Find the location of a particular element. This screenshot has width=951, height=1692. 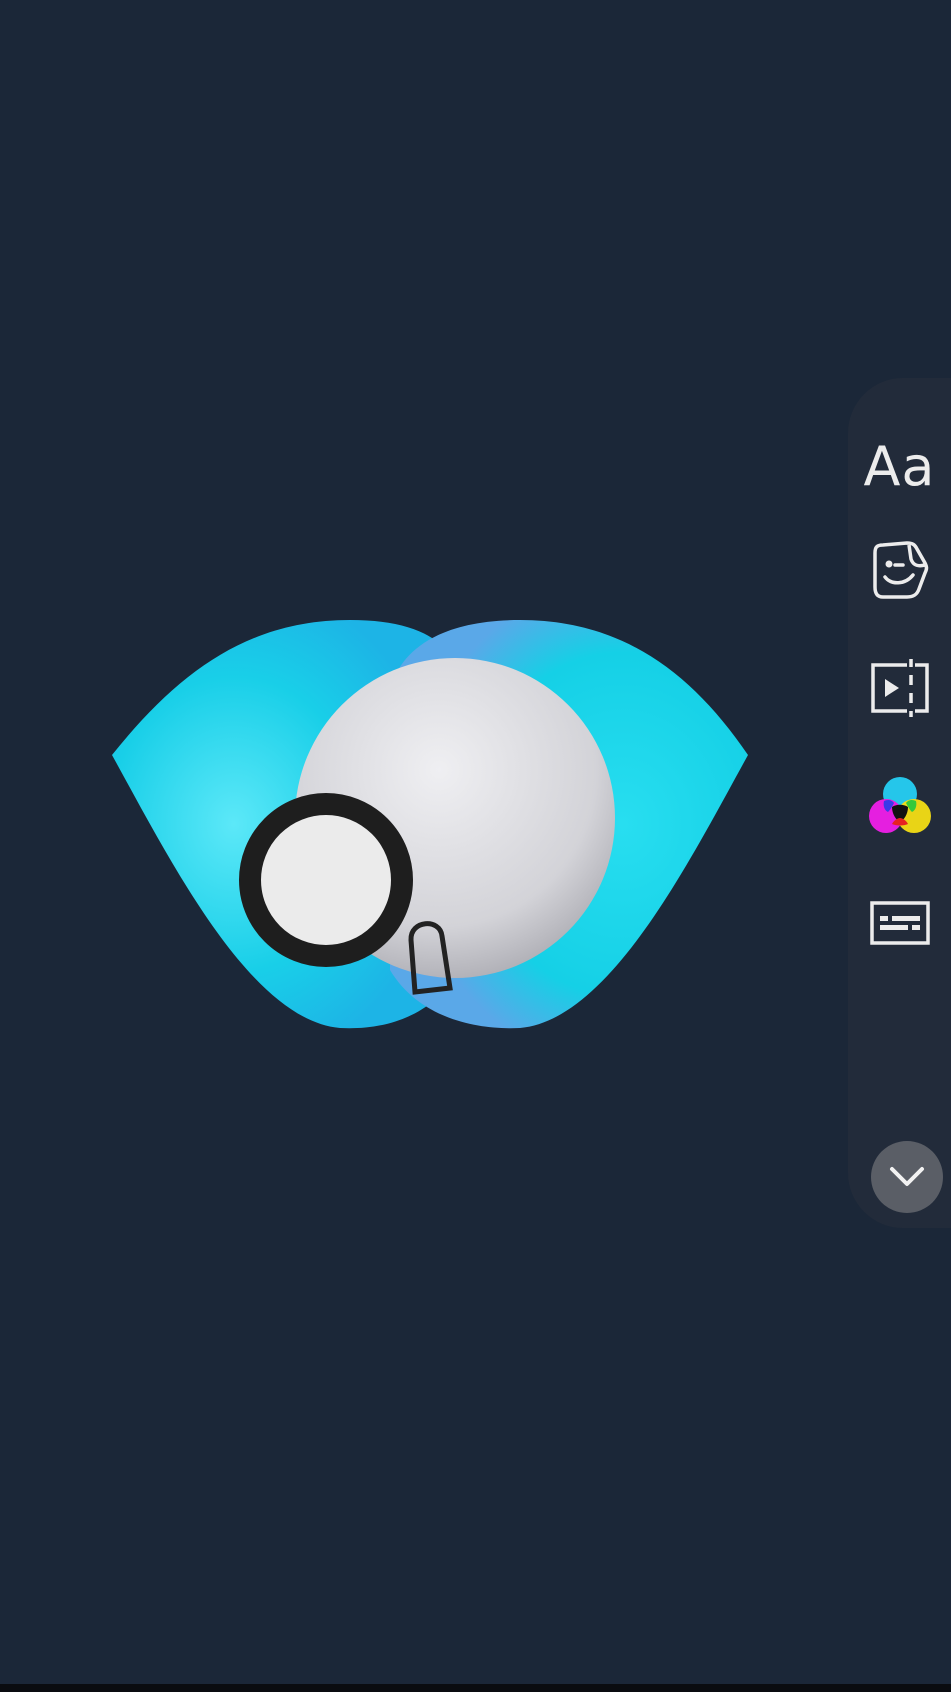

trim-icon is located at coordinates (899, 688).